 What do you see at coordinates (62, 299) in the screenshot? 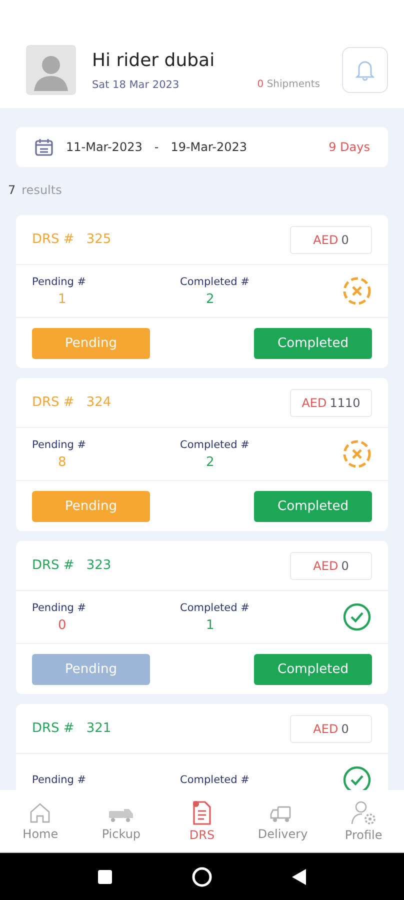
I see `pending-count: 1` at bounding box center [62, 299].